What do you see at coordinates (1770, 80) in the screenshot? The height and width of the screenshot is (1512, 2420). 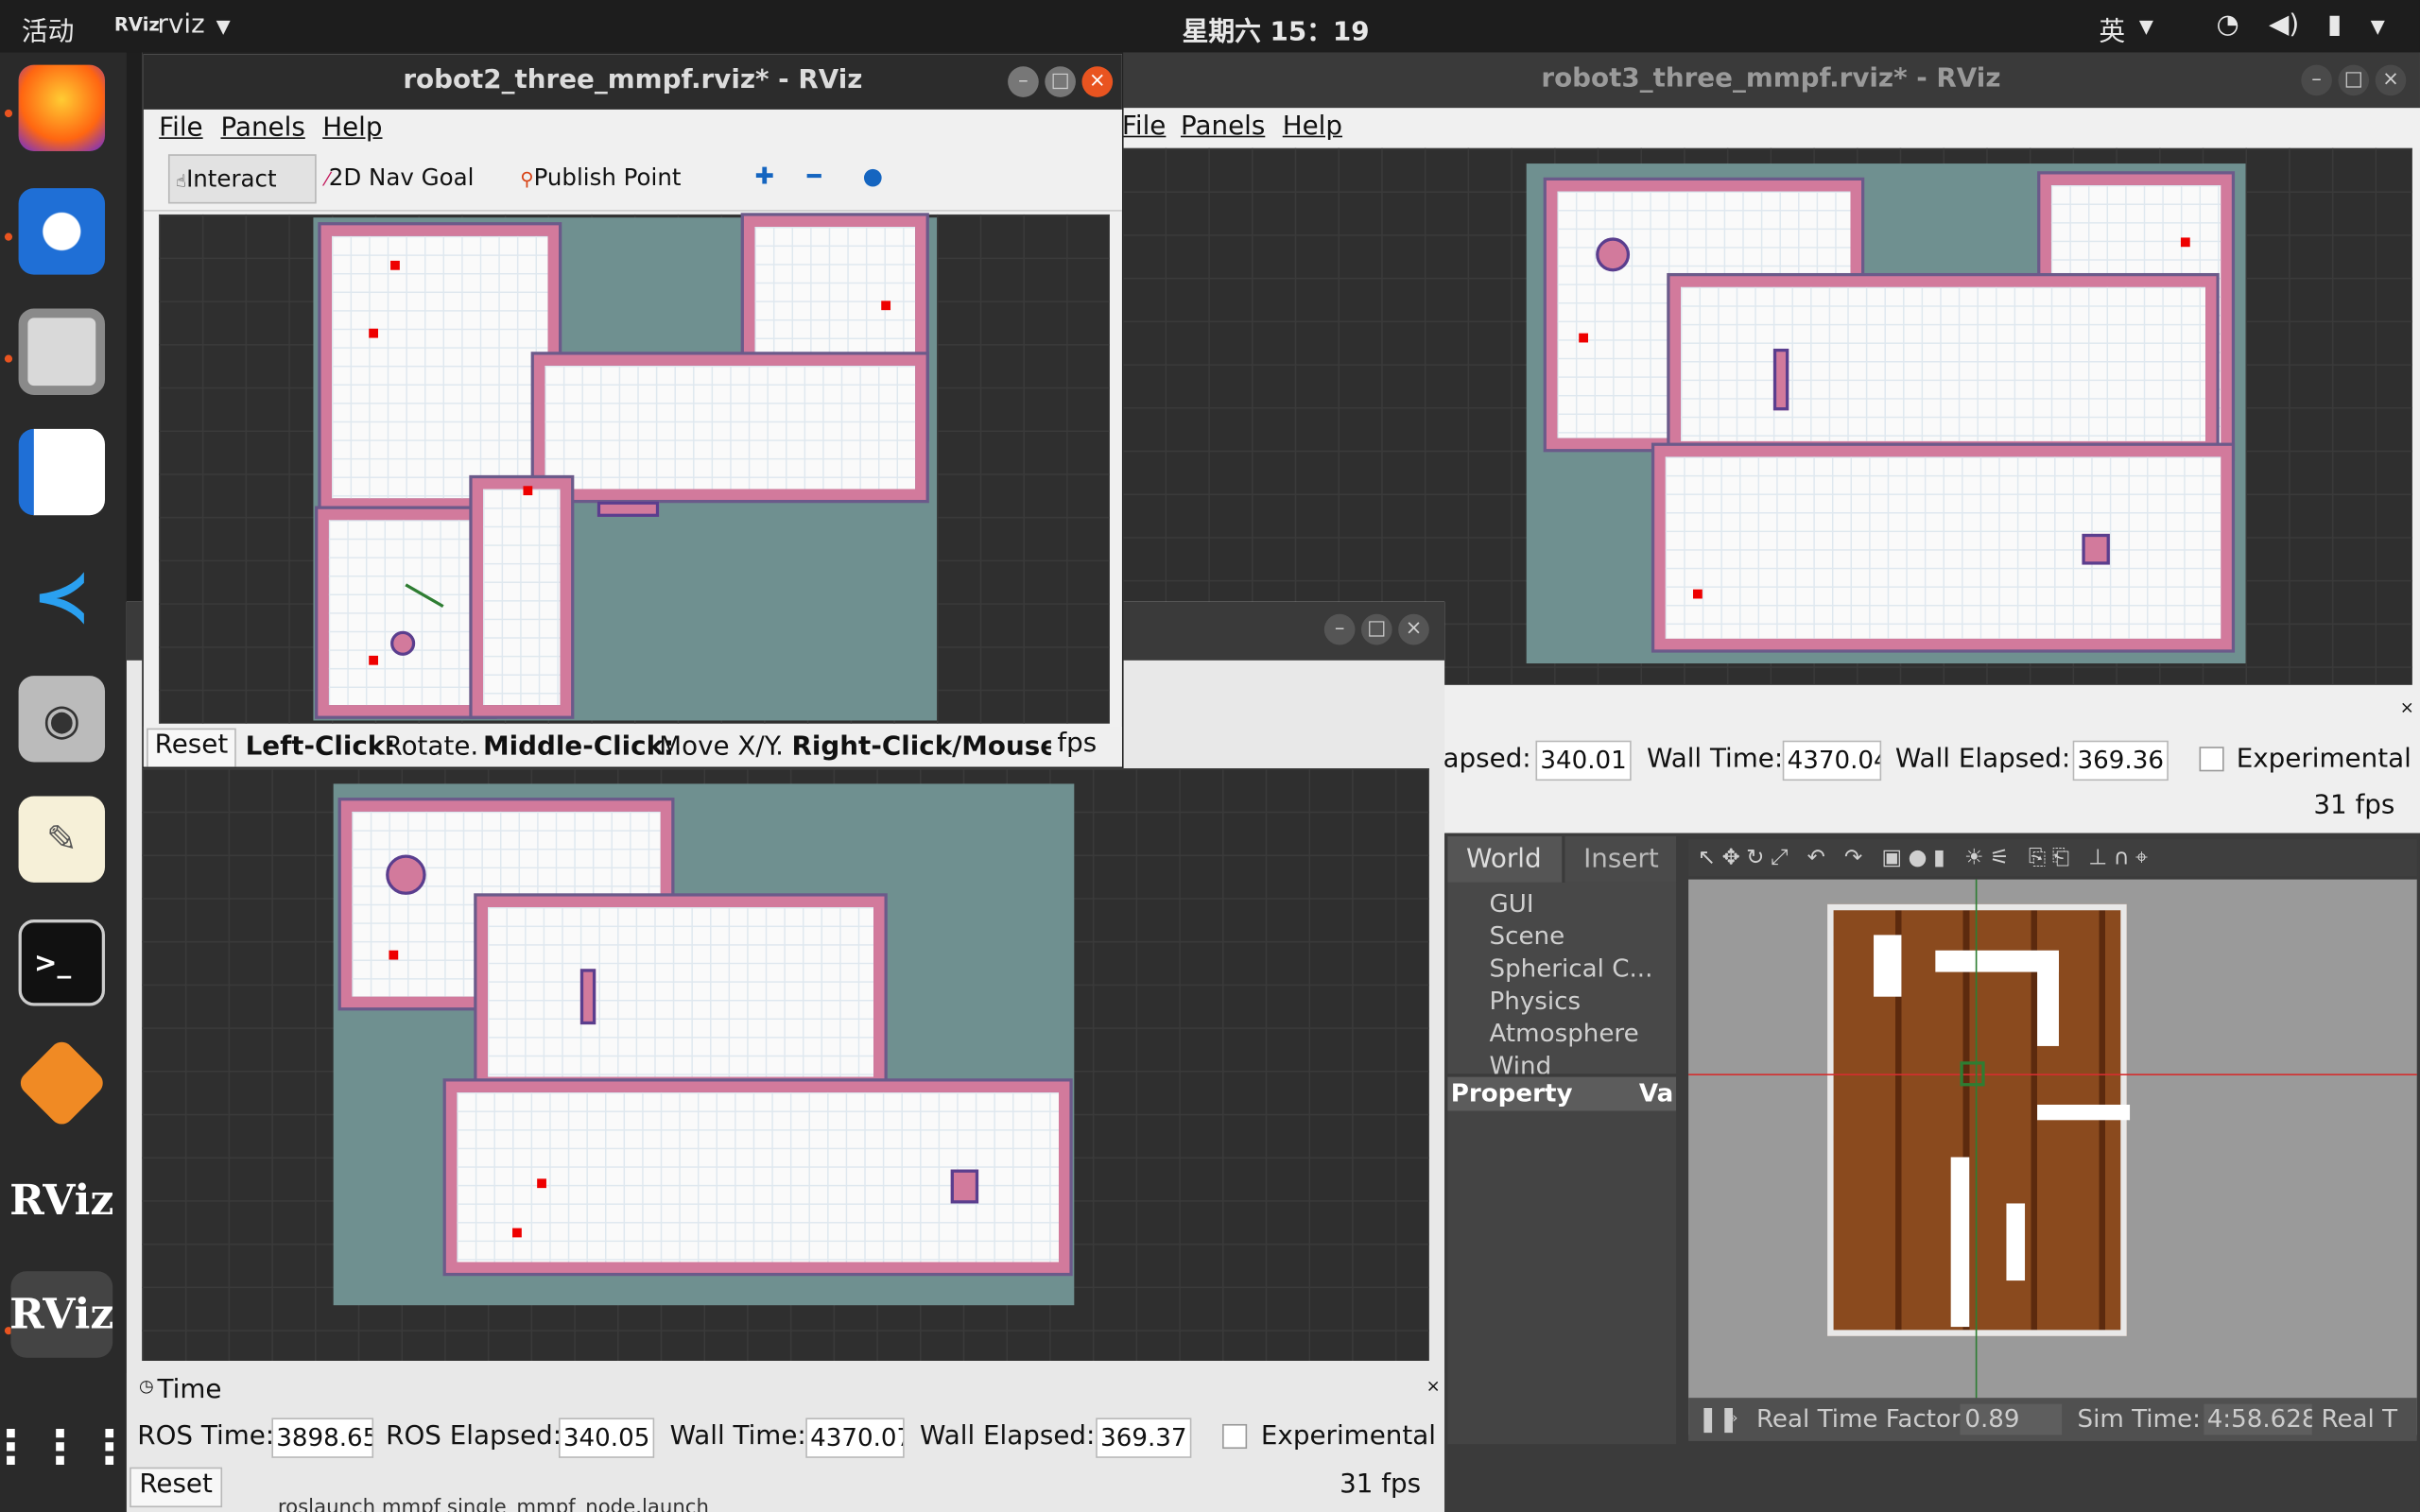 I see `window-title: robot3_three_mmpf.rviz* - RViz` at bounding box center [1770, 80].